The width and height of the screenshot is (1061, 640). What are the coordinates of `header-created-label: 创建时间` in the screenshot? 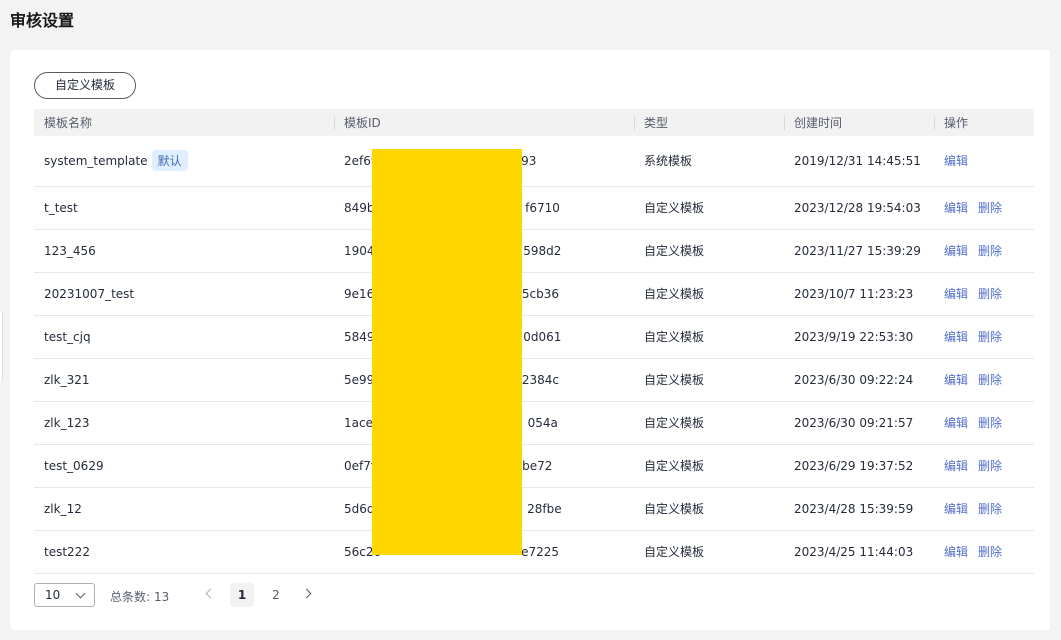 It's located at (818, 123).